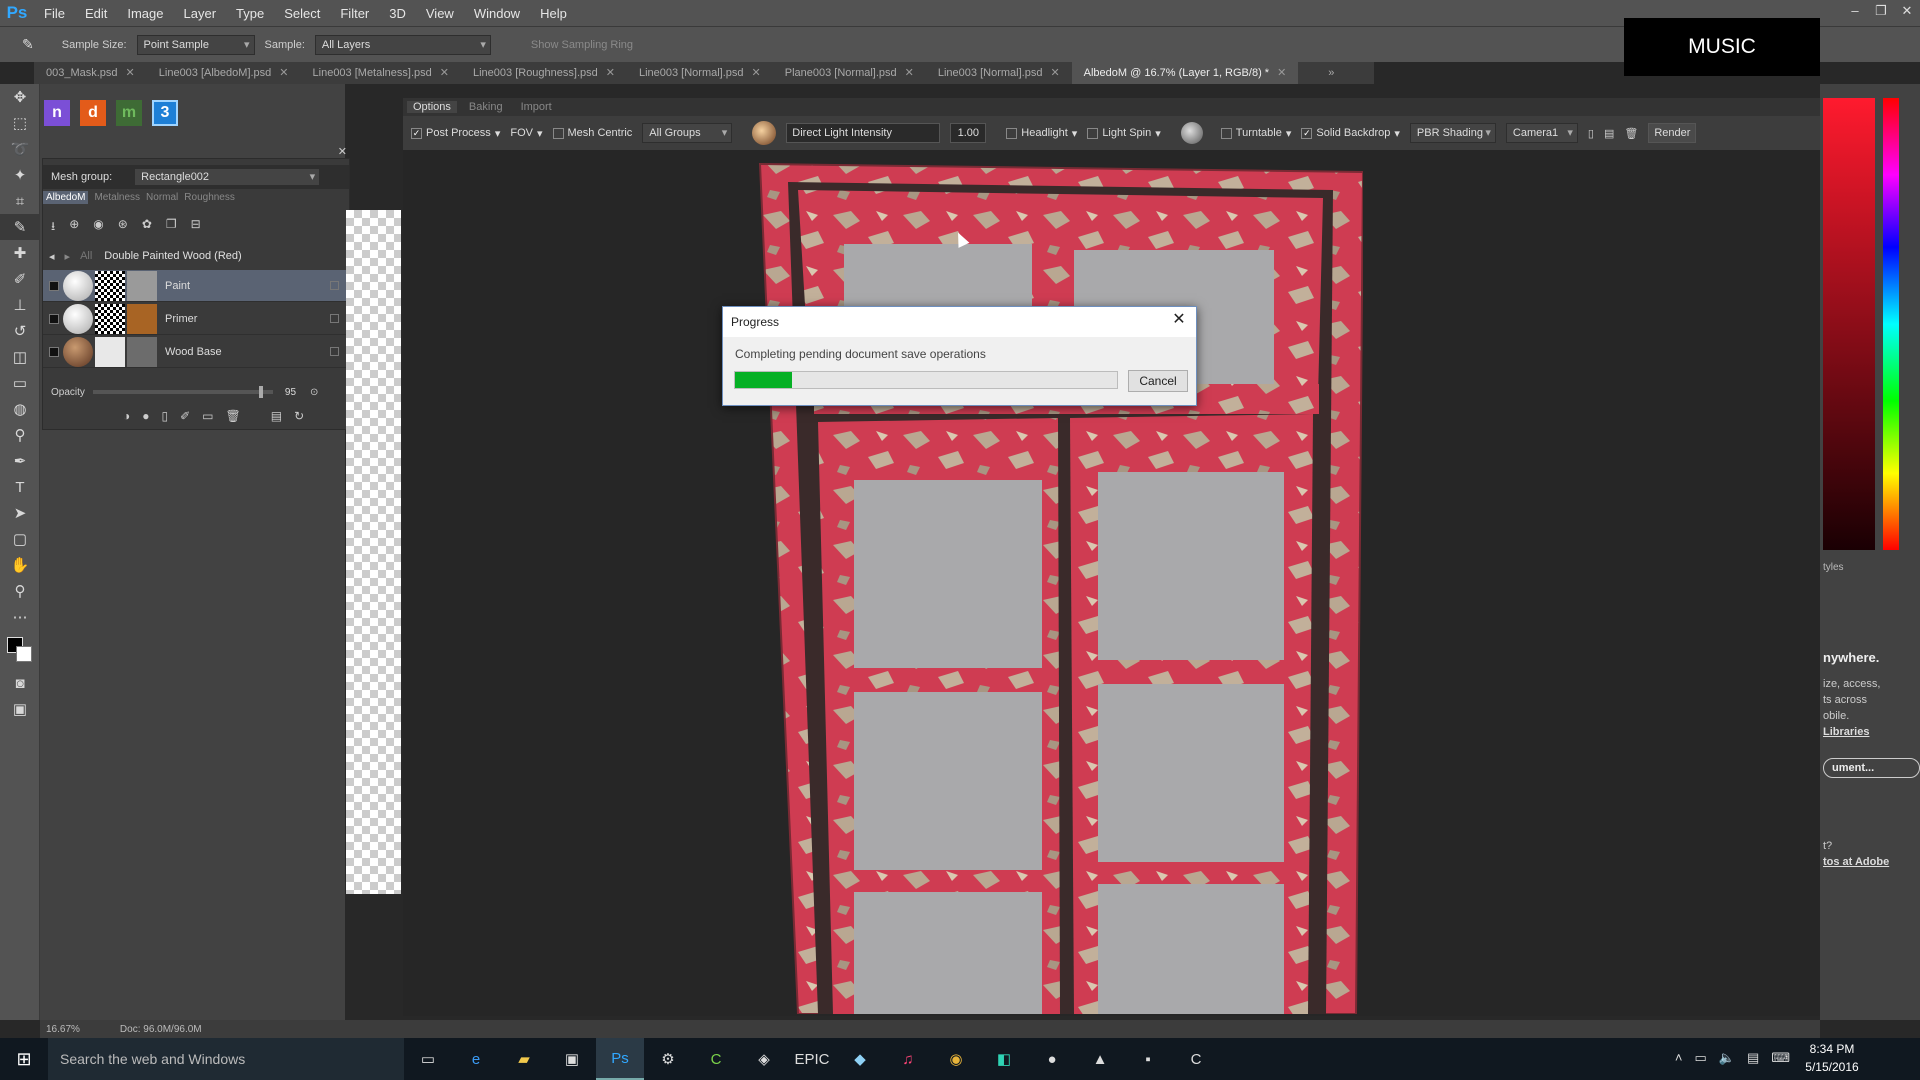 The height and width of the screenshot is (1080, 1920). I want to click on post-process-checkbox: ✓ Post Process ▾, so click(455, 133).